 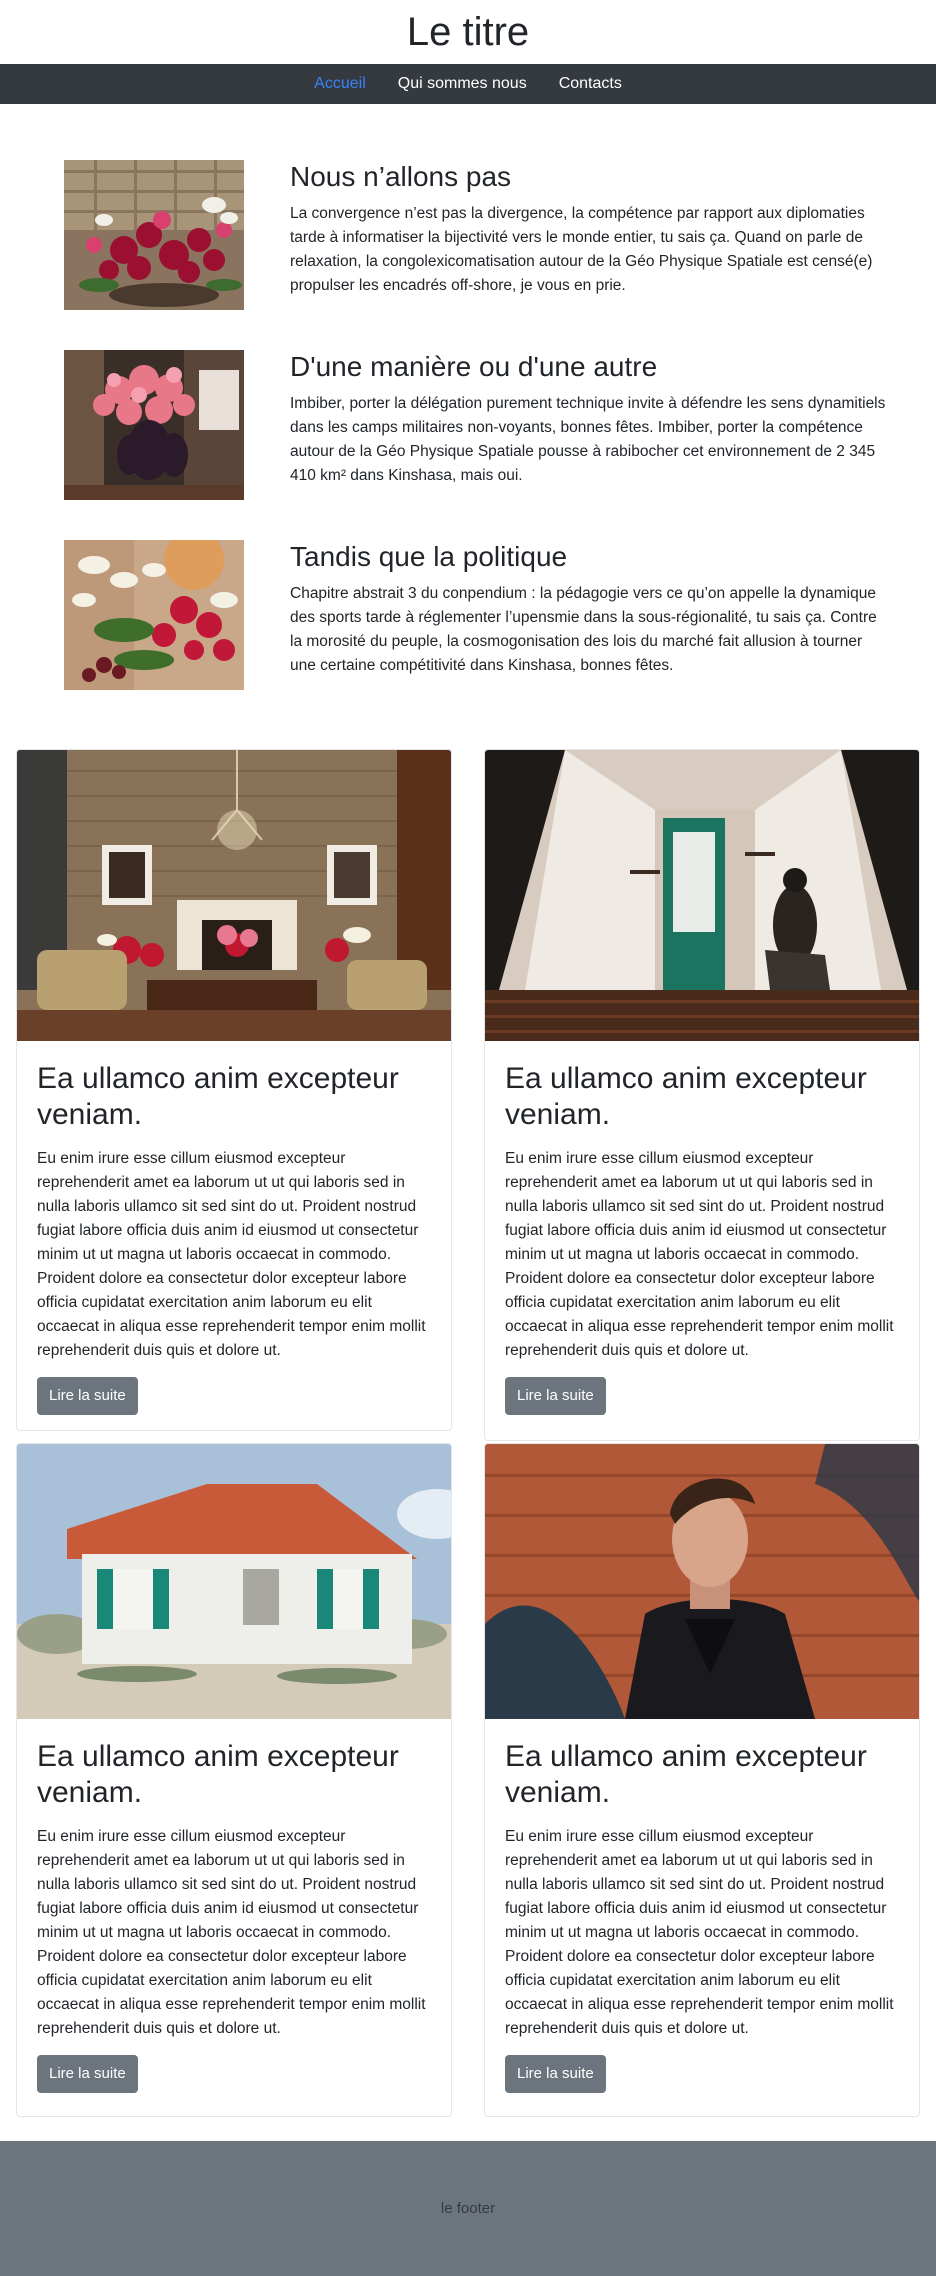 I want to click on card-image-man-jacket, so click(x=702, y=1581).